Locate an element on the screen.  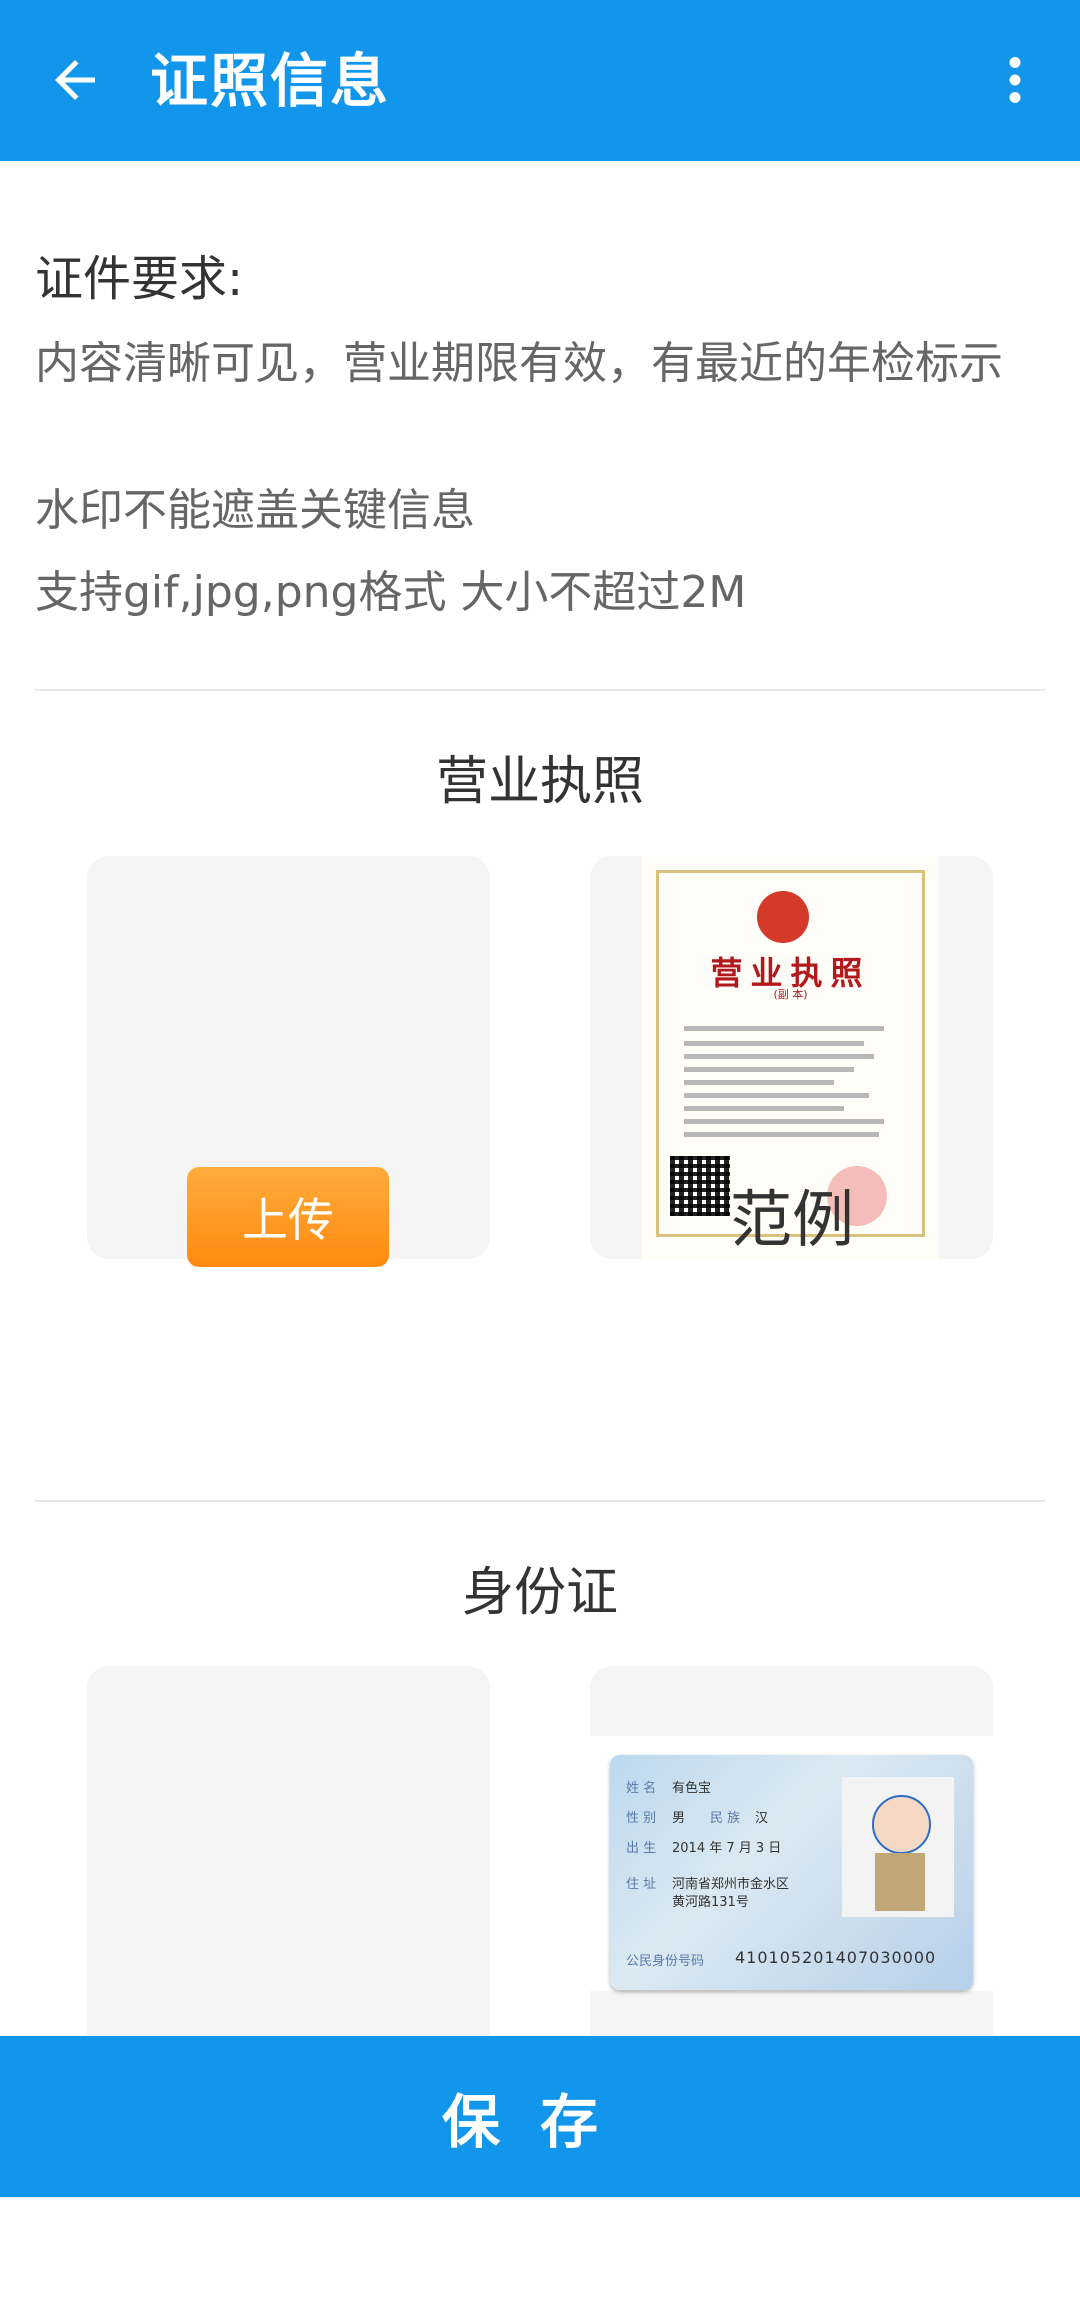
more-options-button is located at coordinates (1015, 80).